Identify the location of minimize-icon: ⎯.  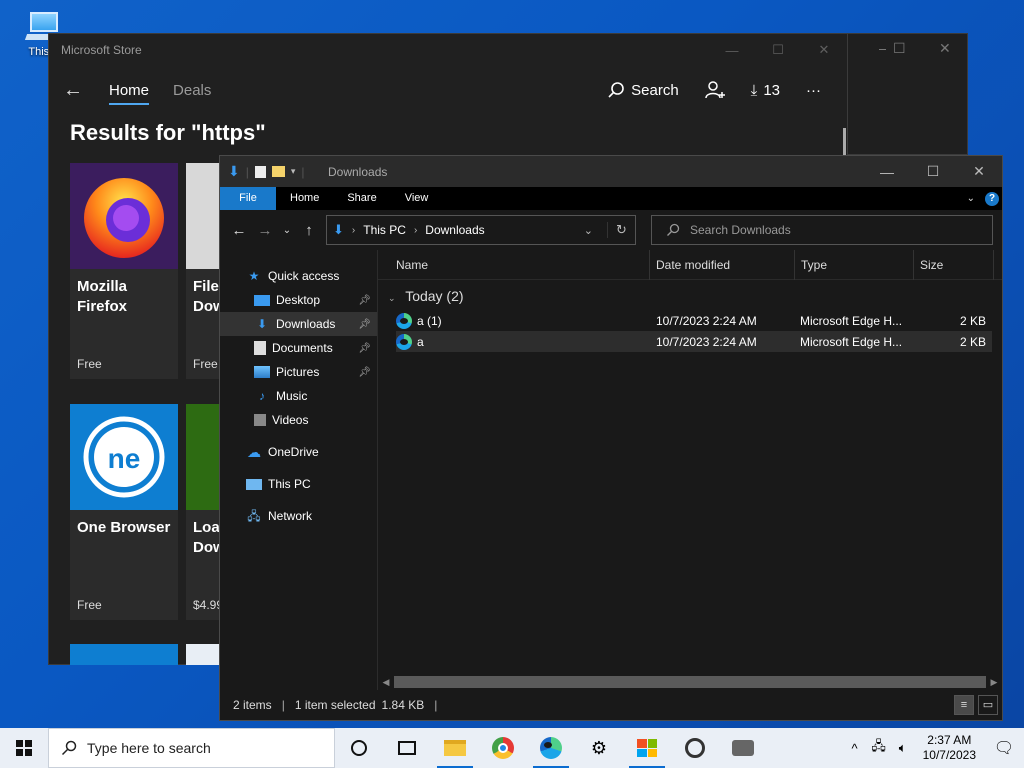
(882, 48).